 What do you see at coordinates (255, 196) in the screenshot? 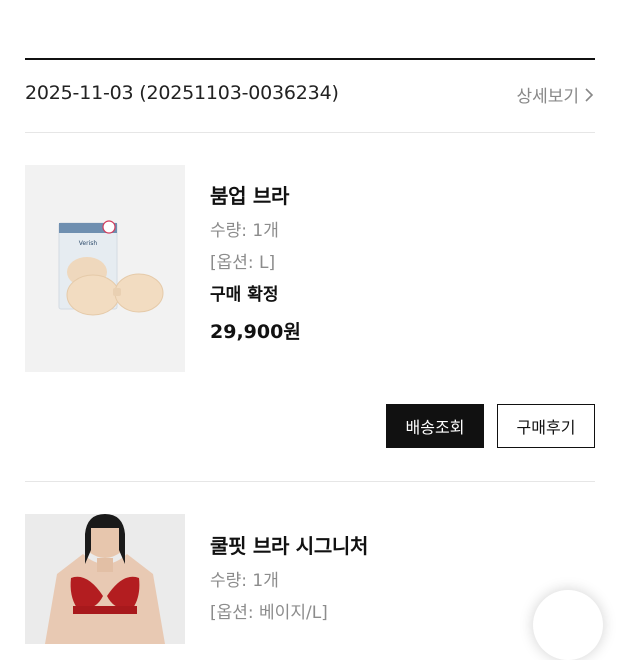
I see `product-name: 붐업 브라` at bounding box center [255, 196].